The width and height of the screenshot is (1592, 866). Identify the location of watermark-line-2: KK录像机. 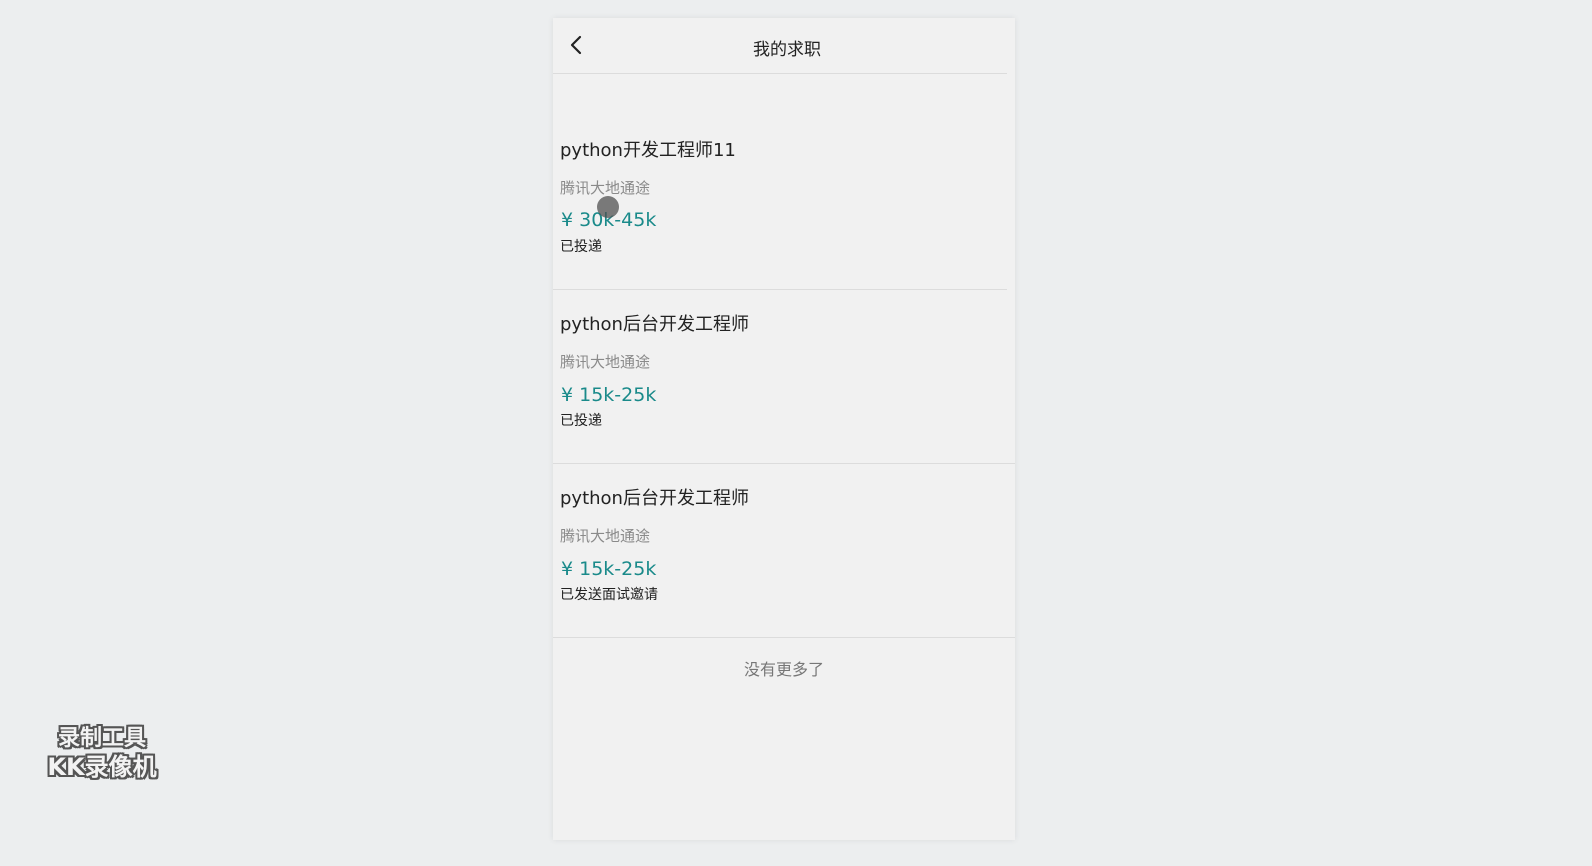
(102, 767).